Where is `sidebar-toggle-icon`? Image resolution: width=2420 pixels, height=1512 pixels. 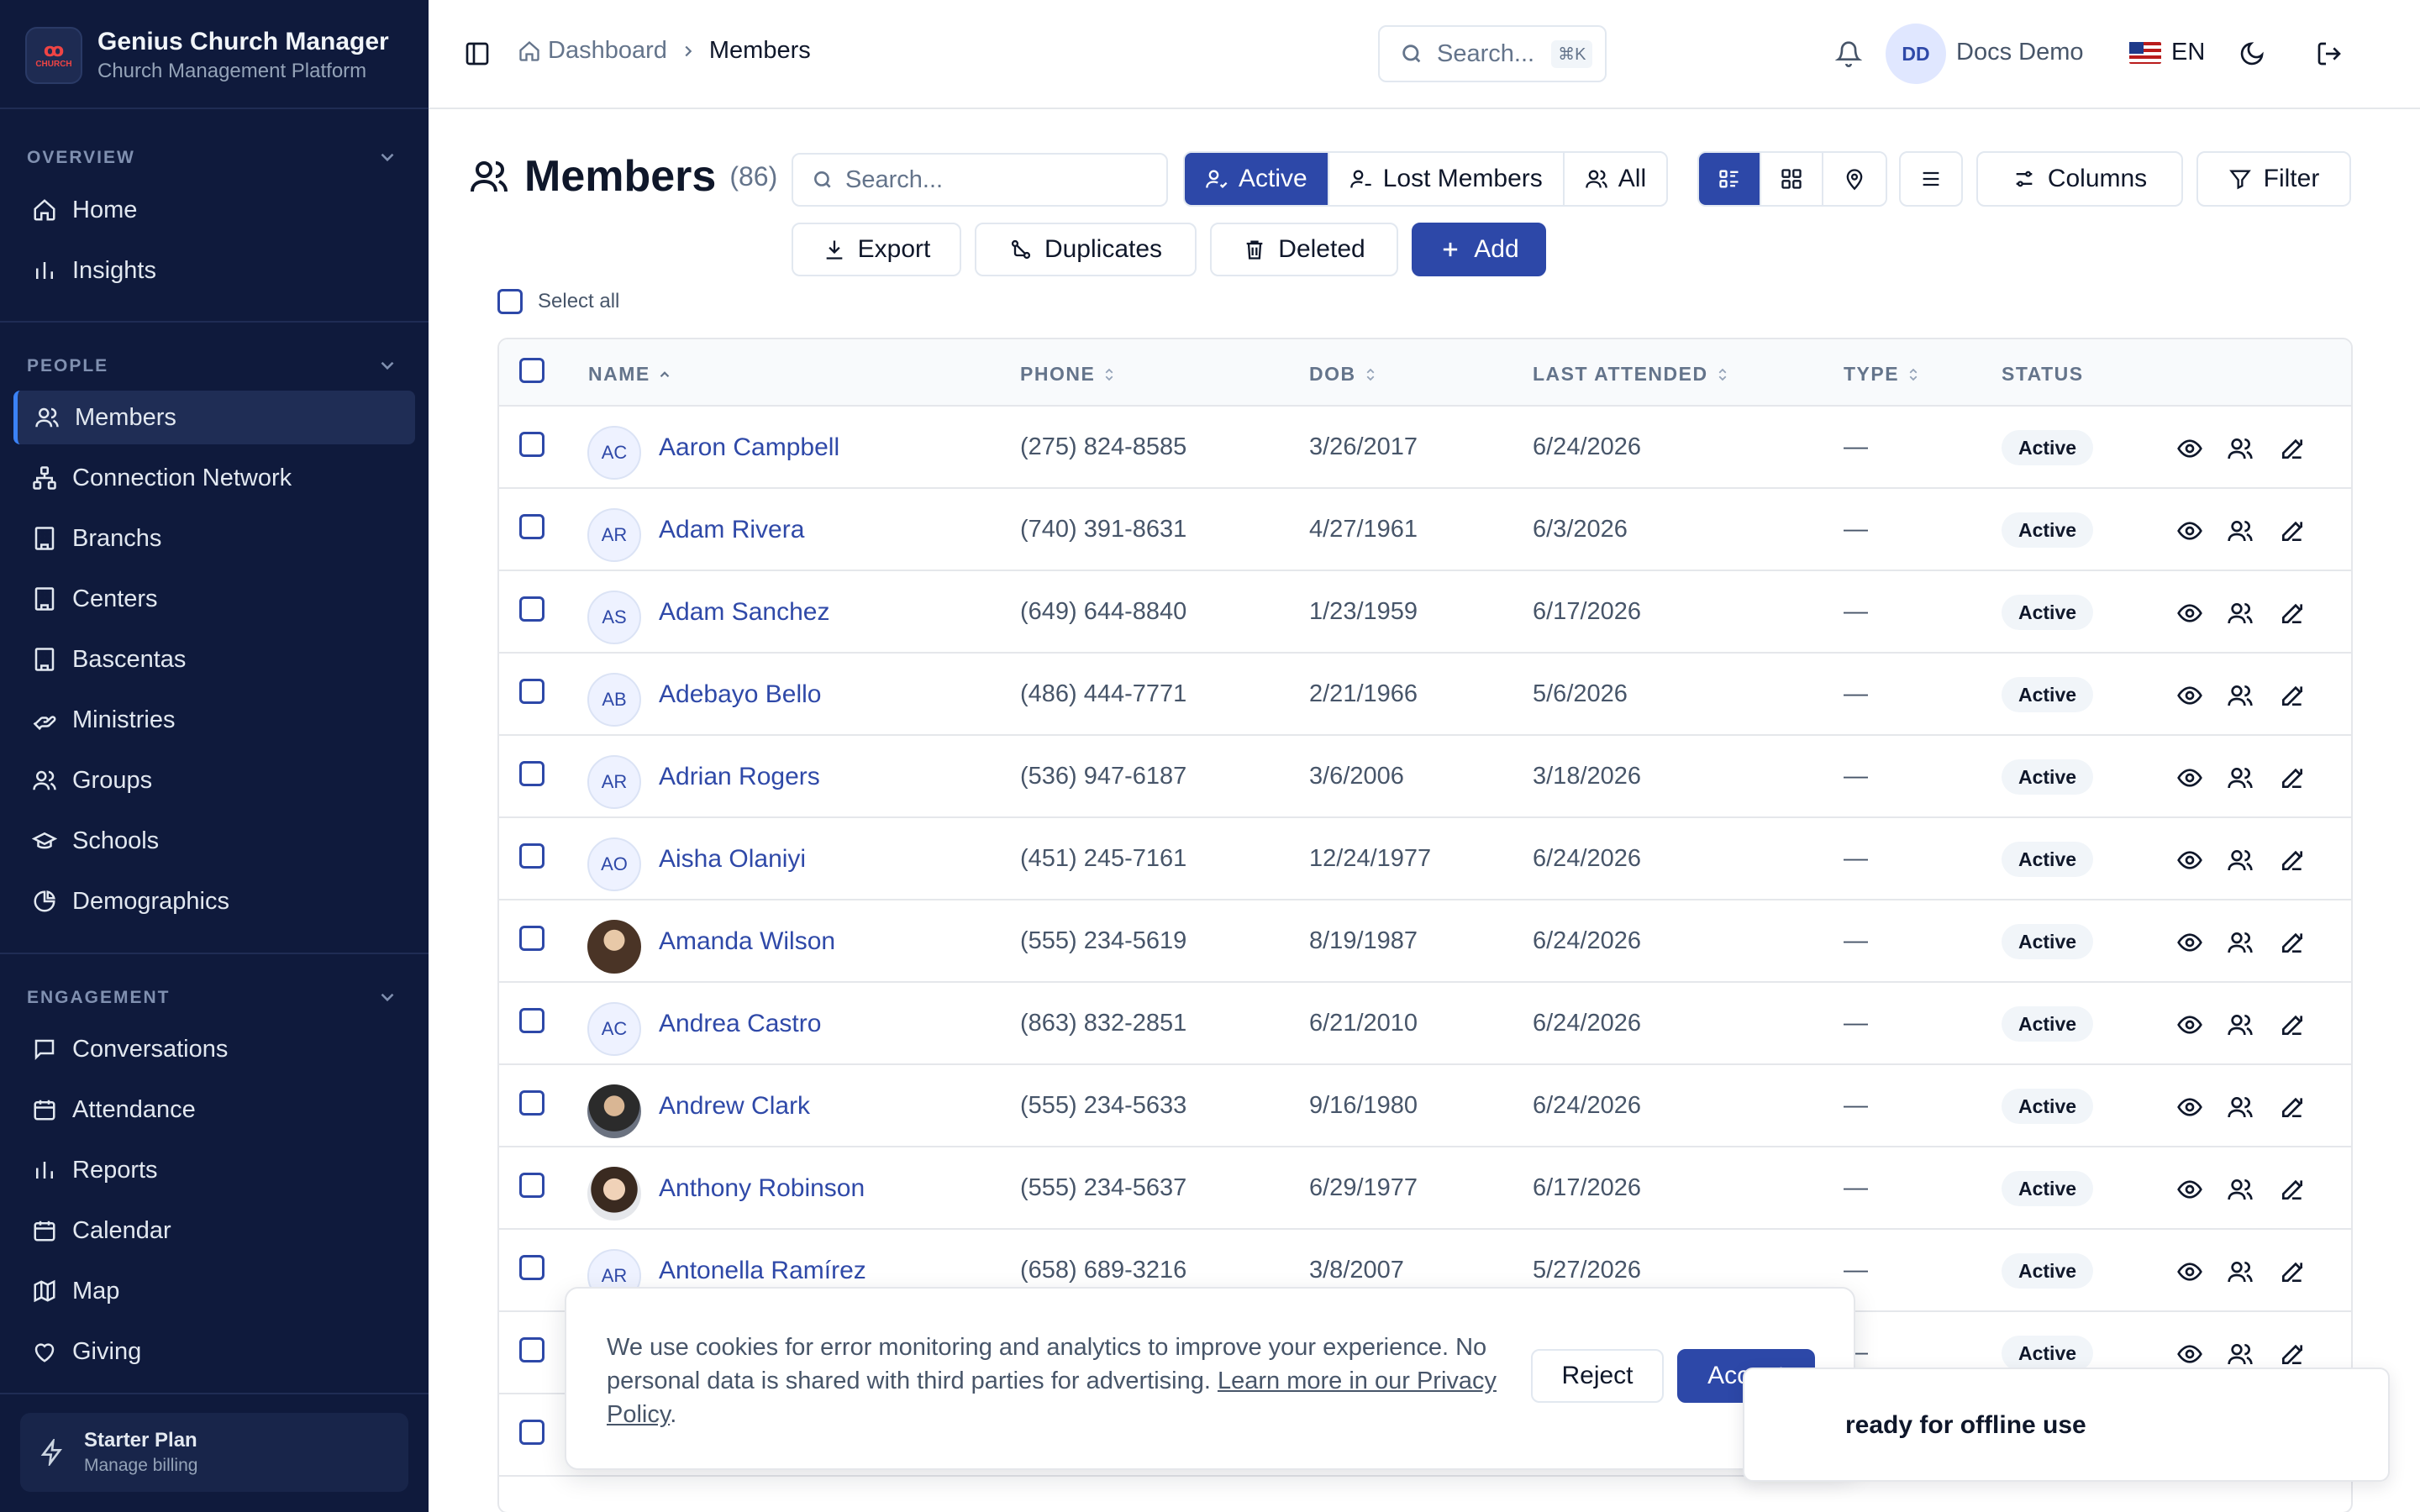
sidebar-toggle-icon is located at coordinates (478, 53).